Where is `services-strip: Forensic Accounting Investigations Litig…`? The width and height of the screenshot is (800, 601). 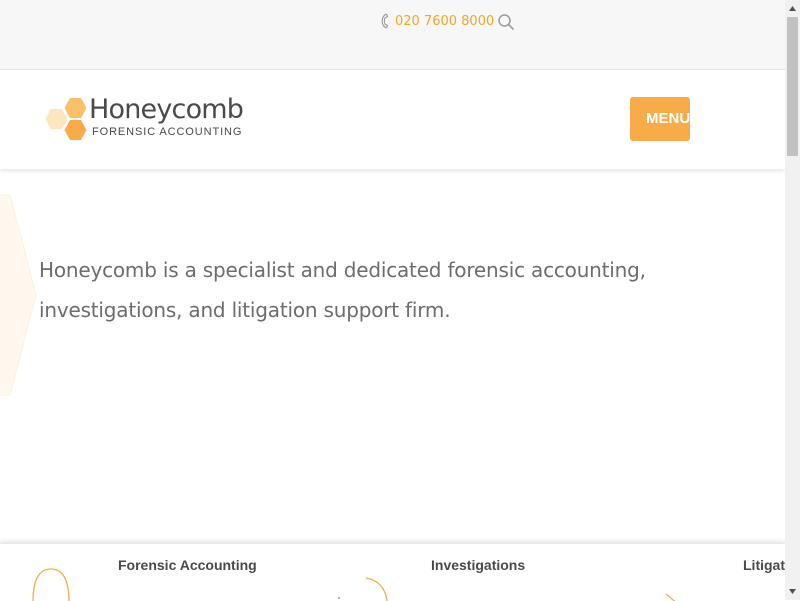 services-strip: Forensic Accounting Investigations Litig… is located at coordinates (392, 572).